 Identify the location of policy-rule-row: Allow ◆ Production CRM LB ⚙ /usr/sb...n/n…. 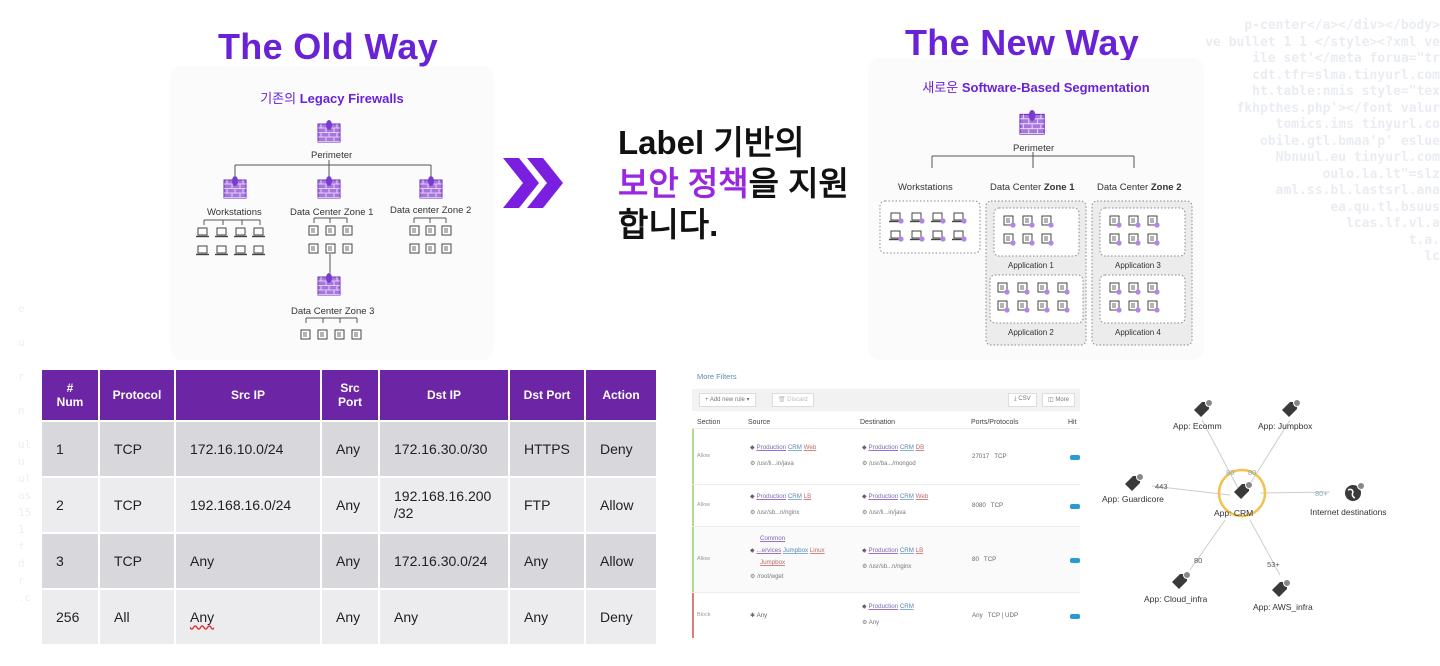
(886, 505).